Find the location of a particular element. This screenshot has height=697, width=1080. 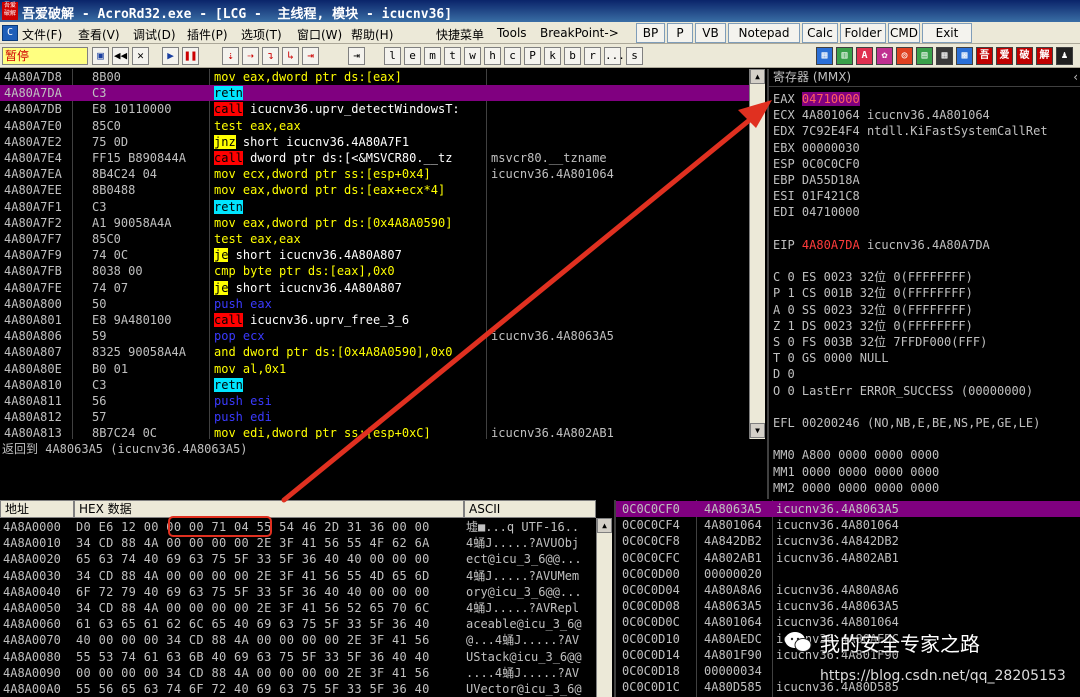

po-icon: 破 is located at coordinates (1024, 56).